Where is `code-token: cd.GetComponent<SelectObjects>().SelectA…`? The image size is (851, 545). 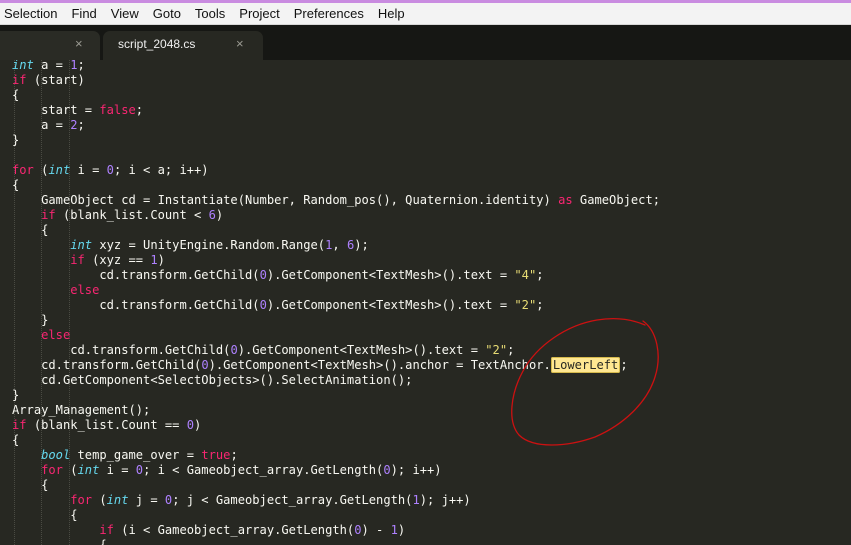
code-token: cd.GetComponent<SelectObjects>().SelectA… is located at coordinates (212, 380).